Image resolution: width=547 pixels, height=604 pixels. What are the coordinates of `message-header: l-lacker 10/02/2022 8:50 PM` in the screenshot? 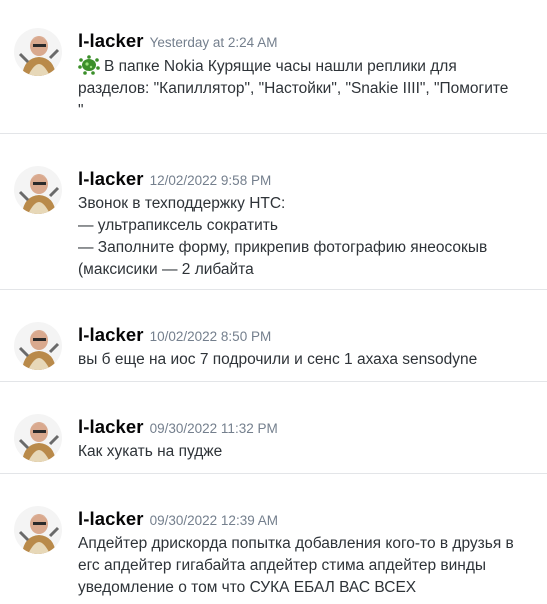 It's located at (174, 336).